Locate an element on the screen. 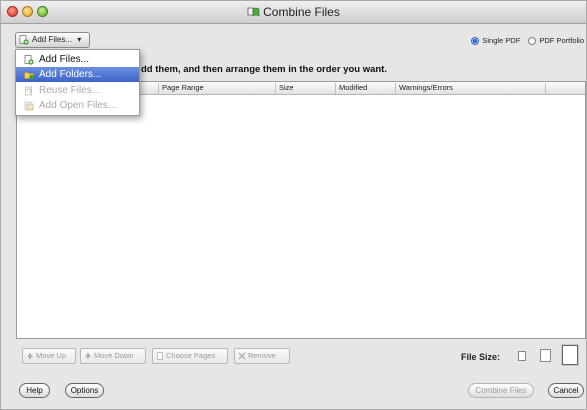 This screenshot has height=410, width=587. open-files-icon is located at coordinates (29, 106).